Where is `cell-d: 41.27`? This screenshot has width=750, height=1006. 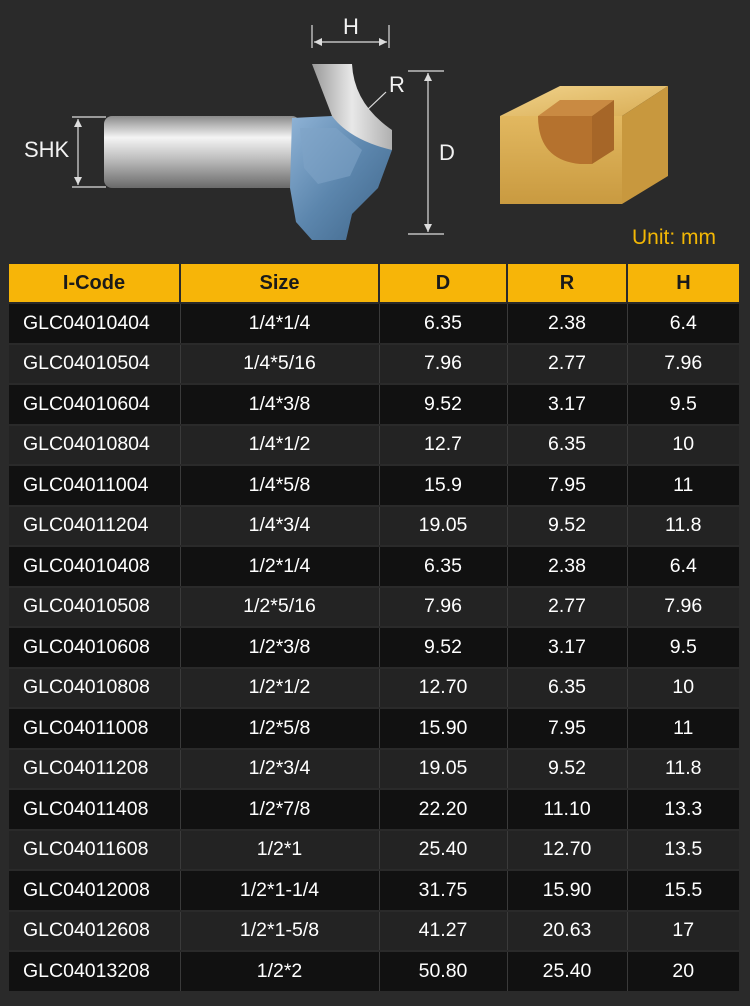
cell-d: 41.27 is located at coordinates (443, 930).